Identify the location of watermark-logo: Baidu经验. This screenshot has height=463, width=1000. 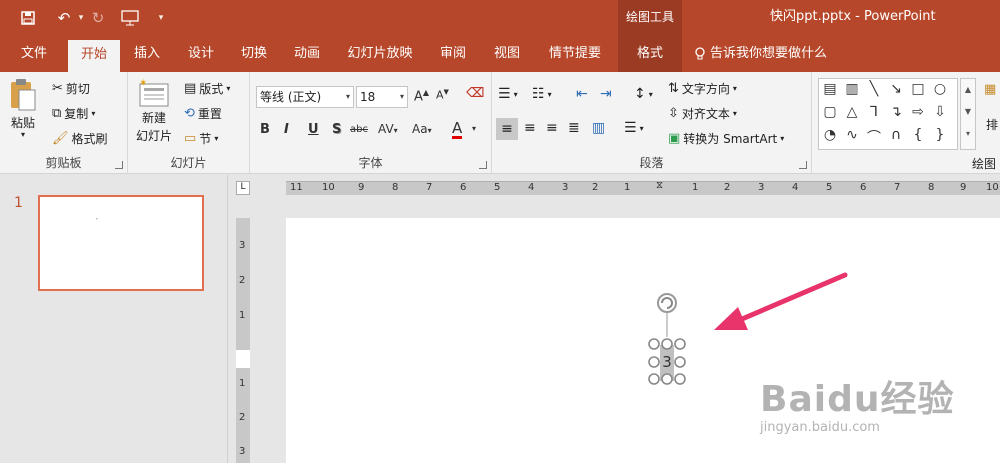
(857, 399).